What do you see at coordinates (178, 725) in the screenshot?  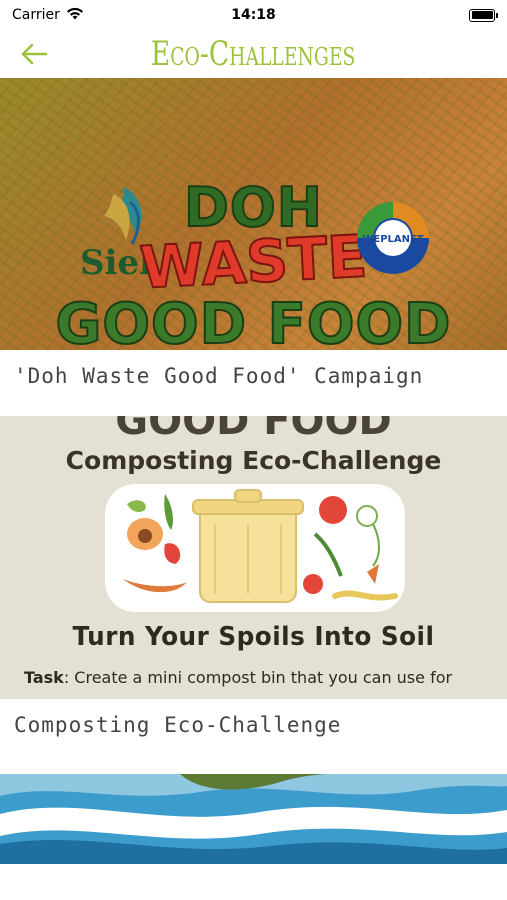 I see `challenge-title: Composting Eco-Challenge` at bounding box center [178, 725].